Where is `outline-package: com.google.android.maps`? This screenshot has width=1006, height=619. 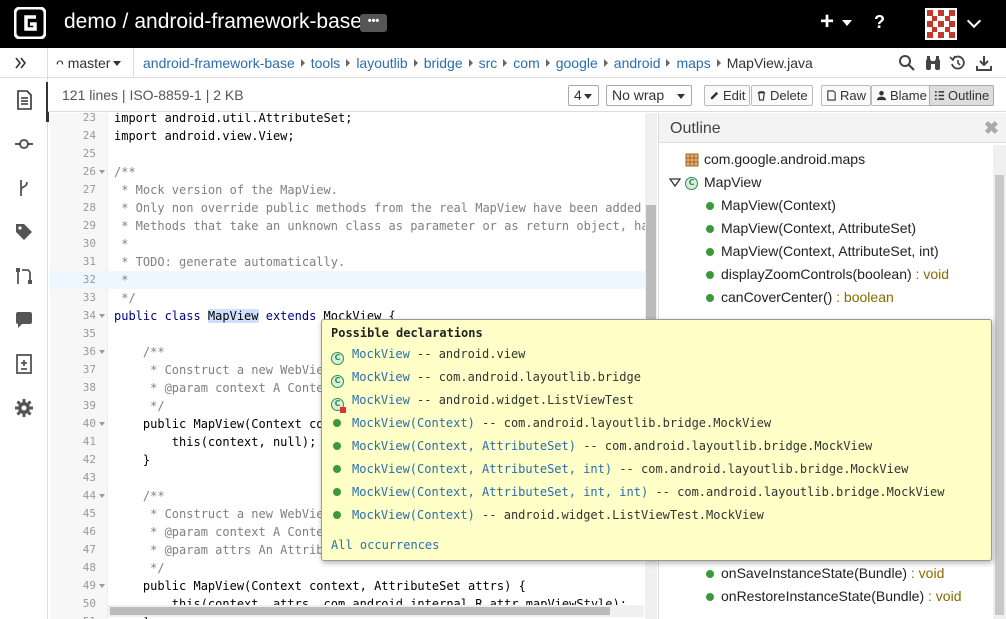 outline-package: com.google.android.maps is located at coordinates (784, 159).